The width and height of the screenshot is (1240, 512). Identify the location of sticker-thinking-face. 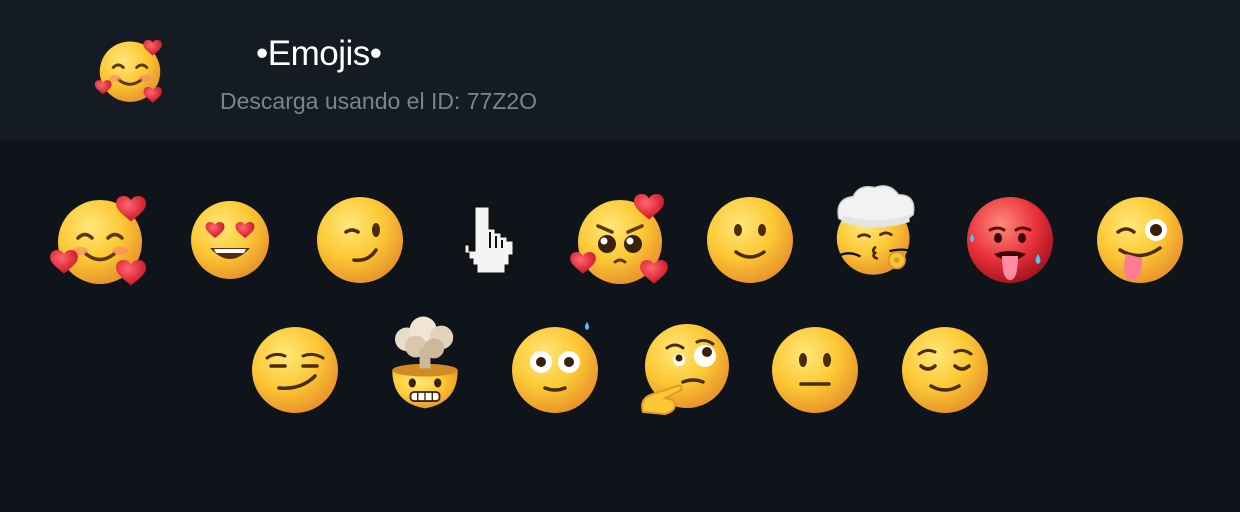
(685, 370).